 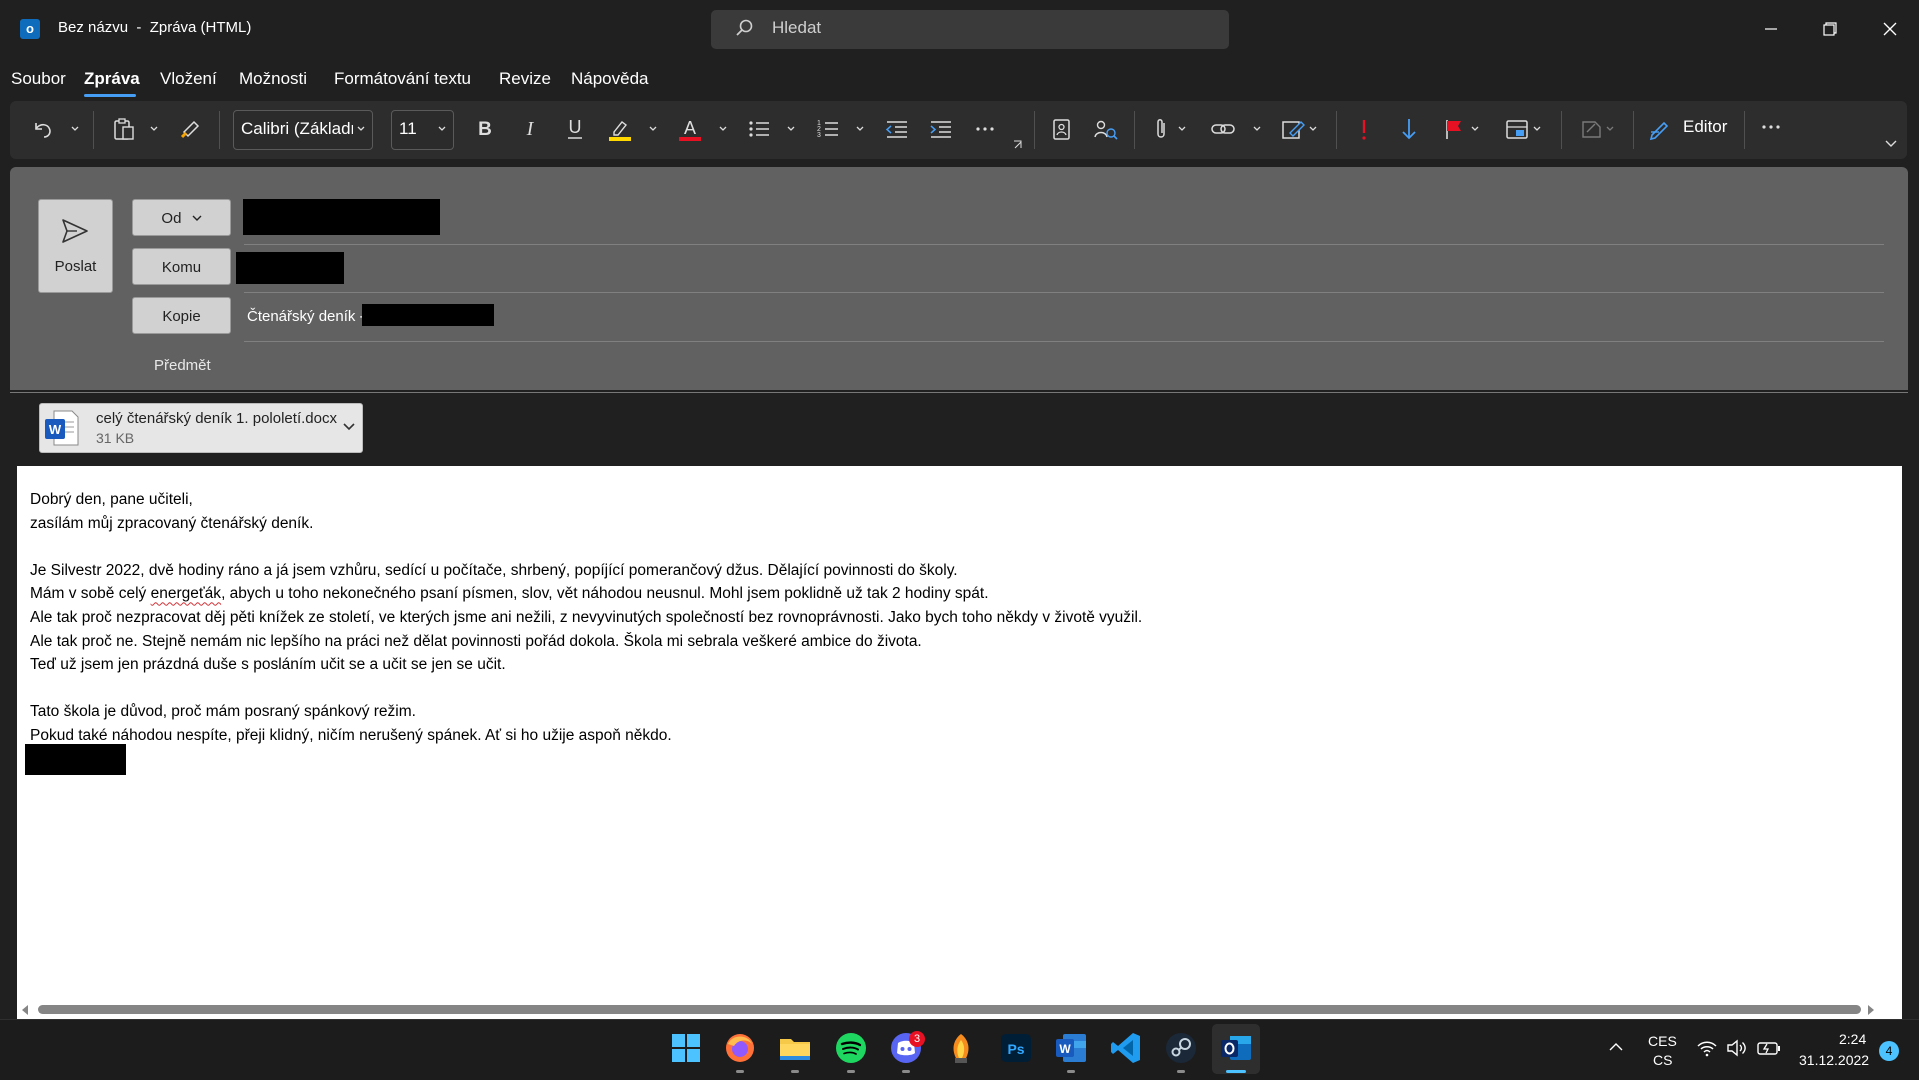 I want to click on tab-revize: Revize, so click(x=525, y=79).